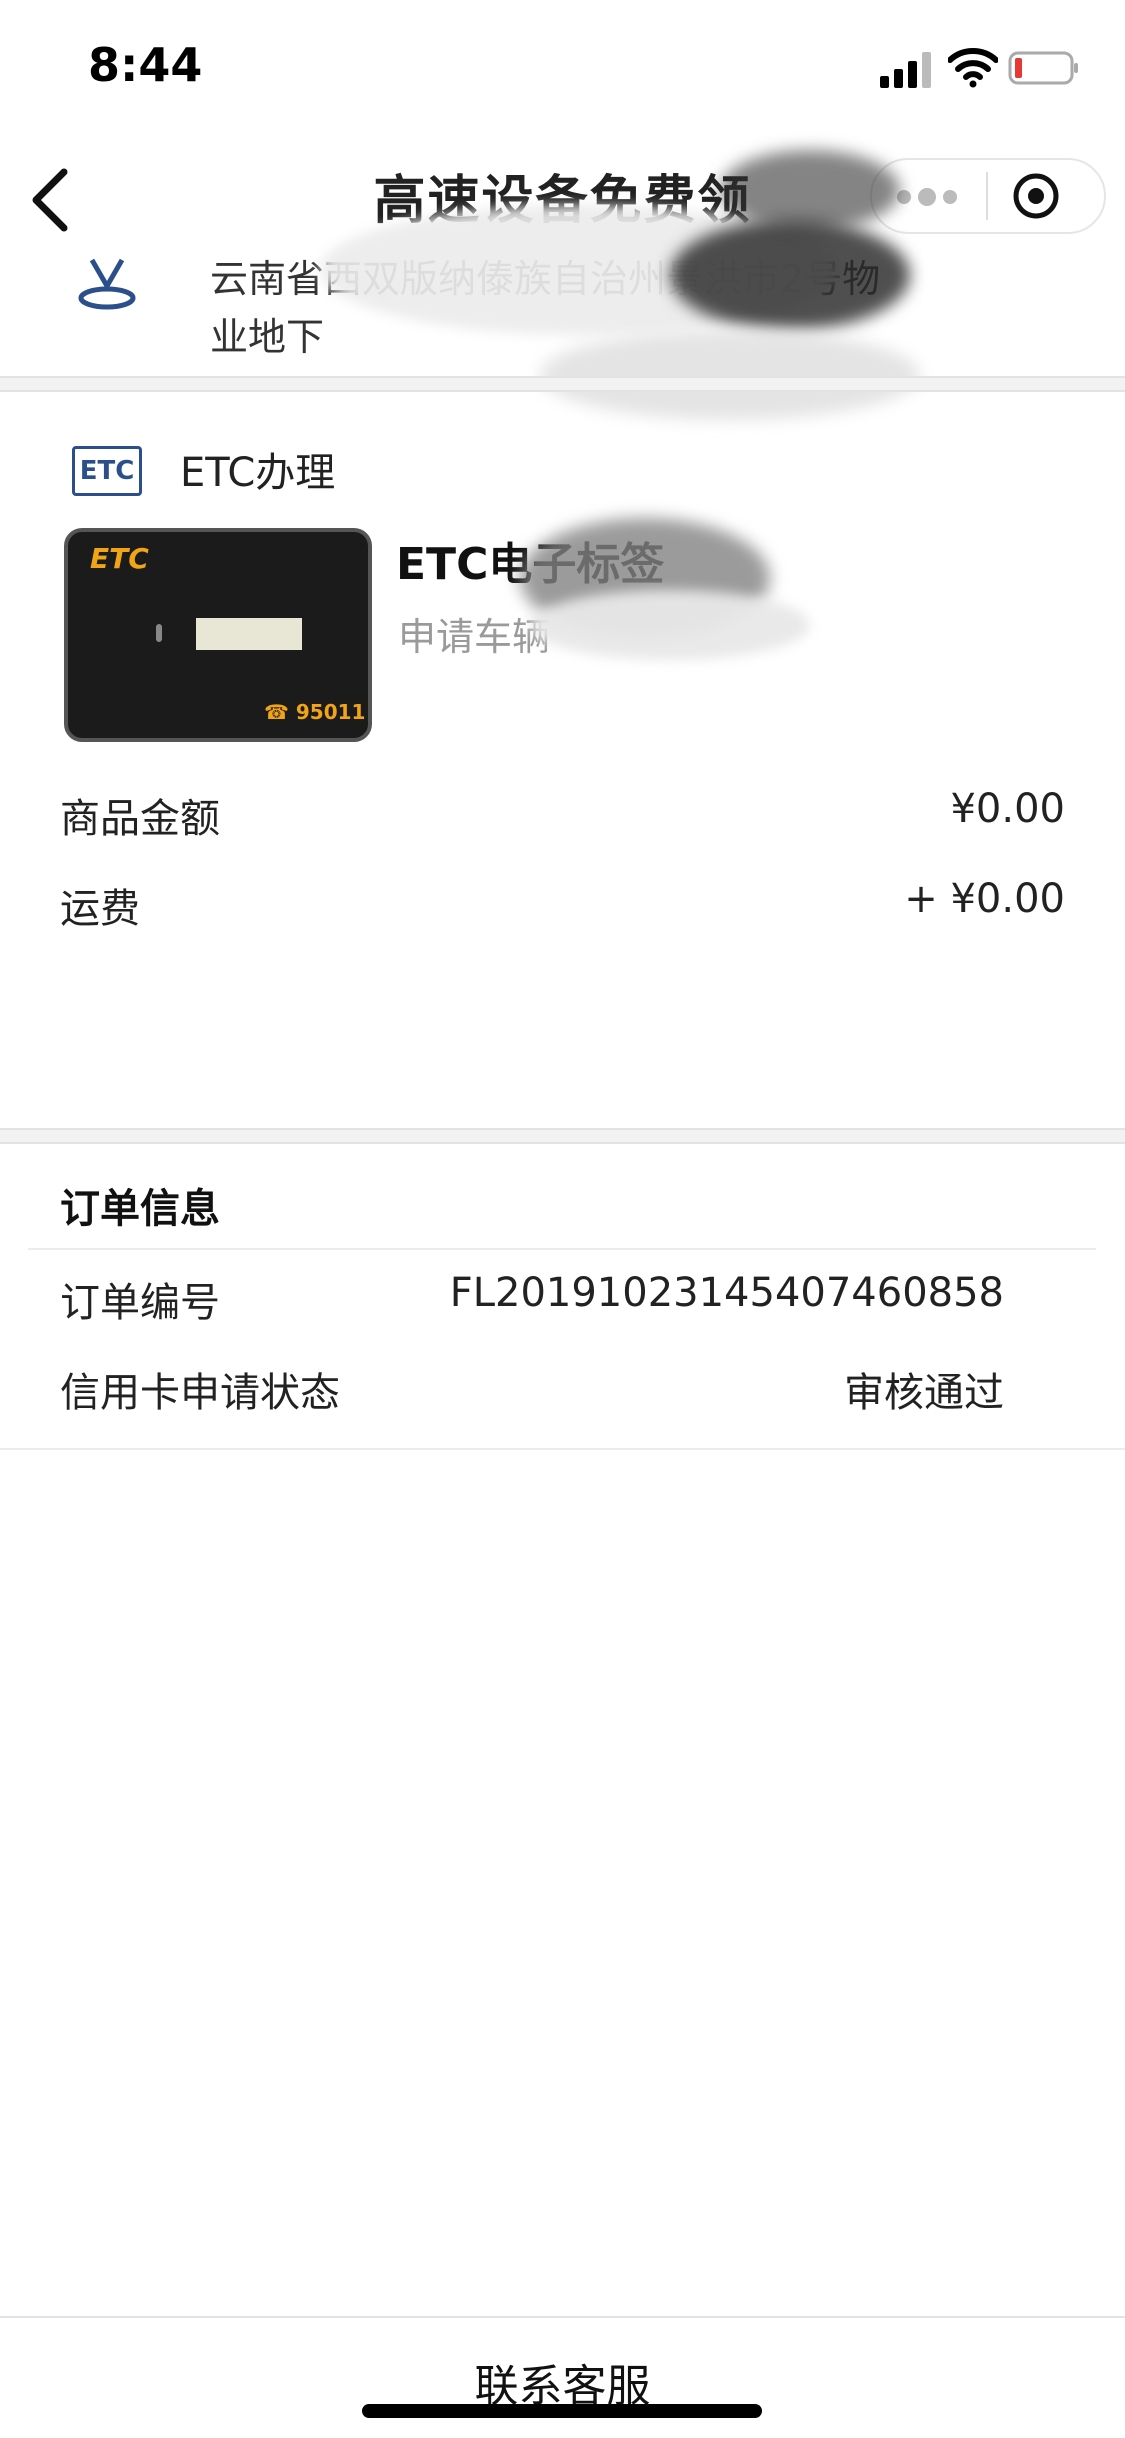 This screenshot has height=2438, width=1125. I want to click on address-text: 云南省西双版纳傣族自治州景洪市2号物 业地下, so click(650, 308).